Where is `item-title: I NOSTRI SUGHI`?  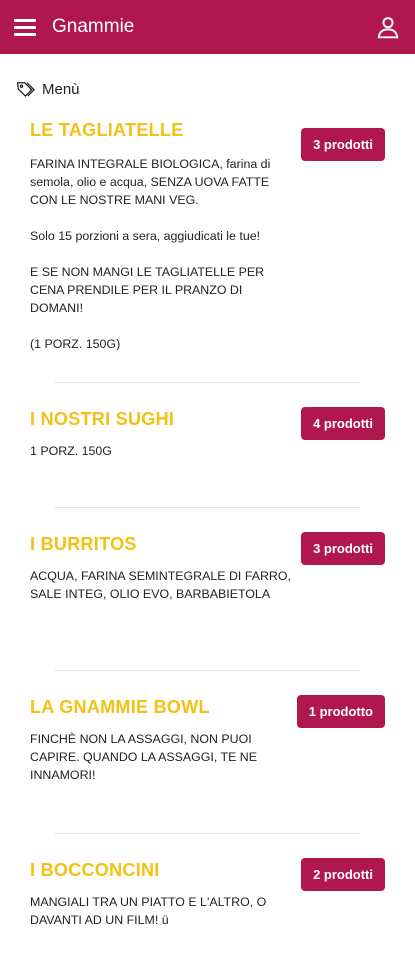
item-title: I NOSTRI SUGHI is located at coordinates (102, 419).